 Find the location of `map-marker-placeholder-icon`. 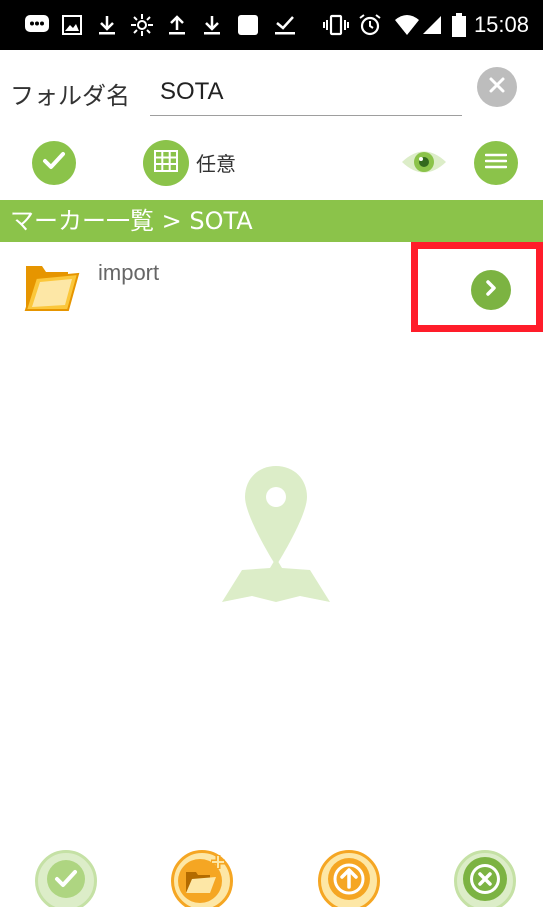

map-marker-placeholder-icon is located at coordinates (276, 535).